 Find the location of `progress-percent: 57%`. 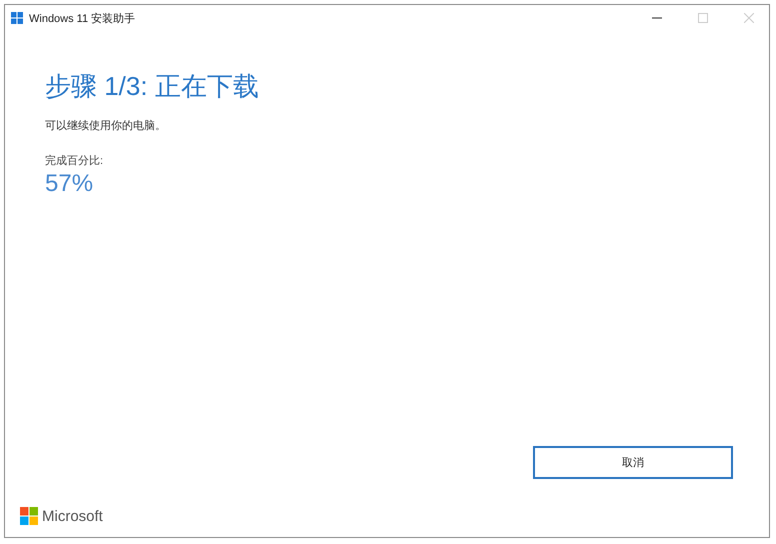

progress-percent: 57% is located at coordinates (69, 184).